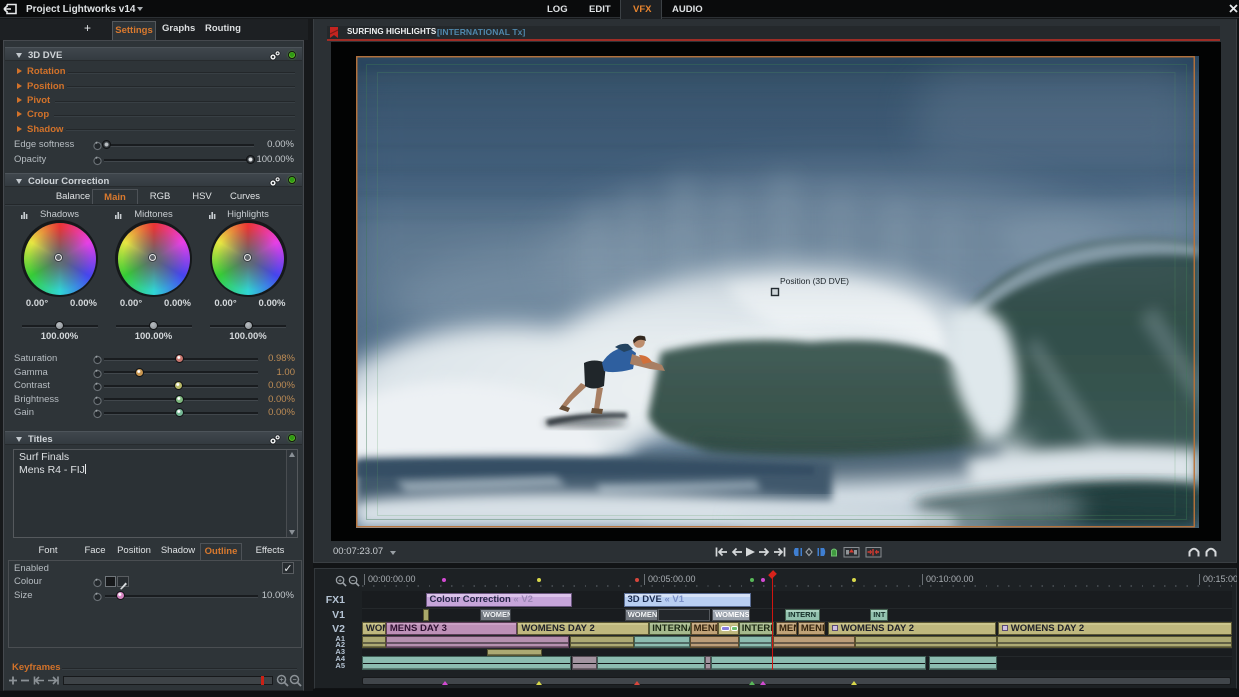 The height and width of the screenshot is (697, 1239). I want to click on svg-text: Position (3D DVE), so click(814, 281).